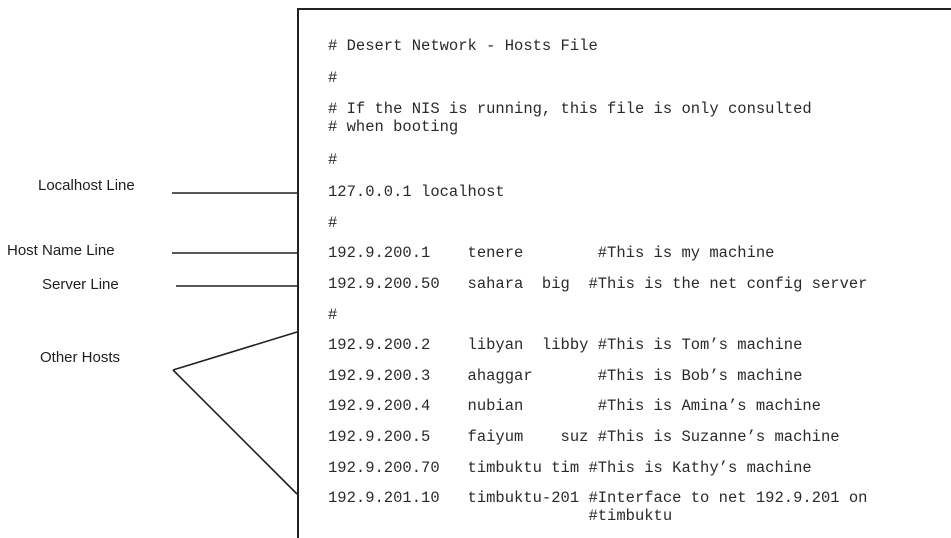 The height and width of the screenshot is (538, 951). Describe the element at coordinates (235, 351) in the screenshot. I see `other-hosts-upper-line` at that location.